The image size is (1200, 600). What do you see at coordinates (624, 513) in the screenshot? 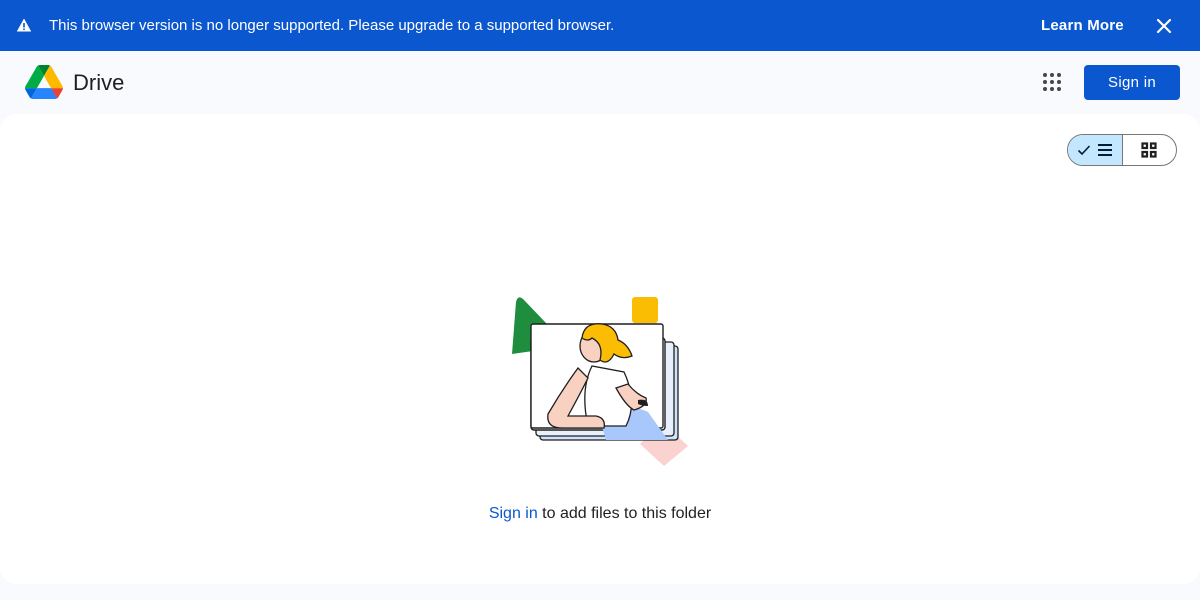
I see `empty-state-text: to add files to this folder` at bounding box center [624, 513].